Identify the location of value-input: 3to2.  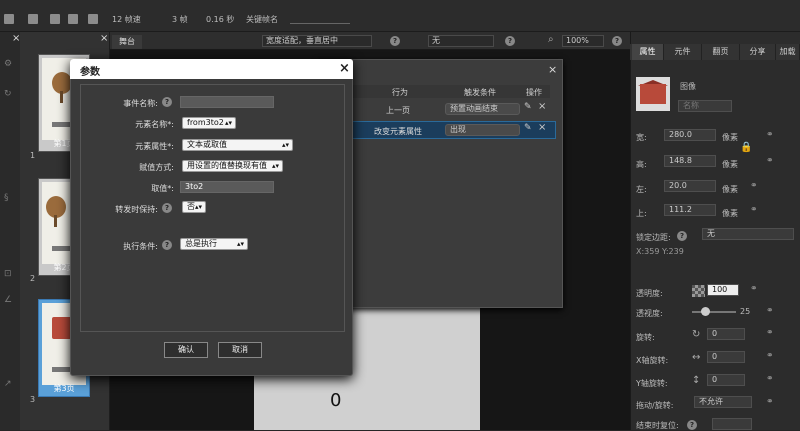
(227, 187).